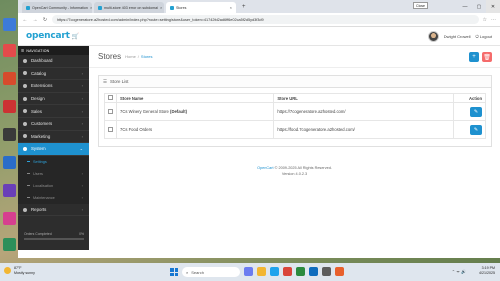 The width and height of the screenshot is (500, 281). I want to click on delete-store-button: 🗑, so click(487, 57).